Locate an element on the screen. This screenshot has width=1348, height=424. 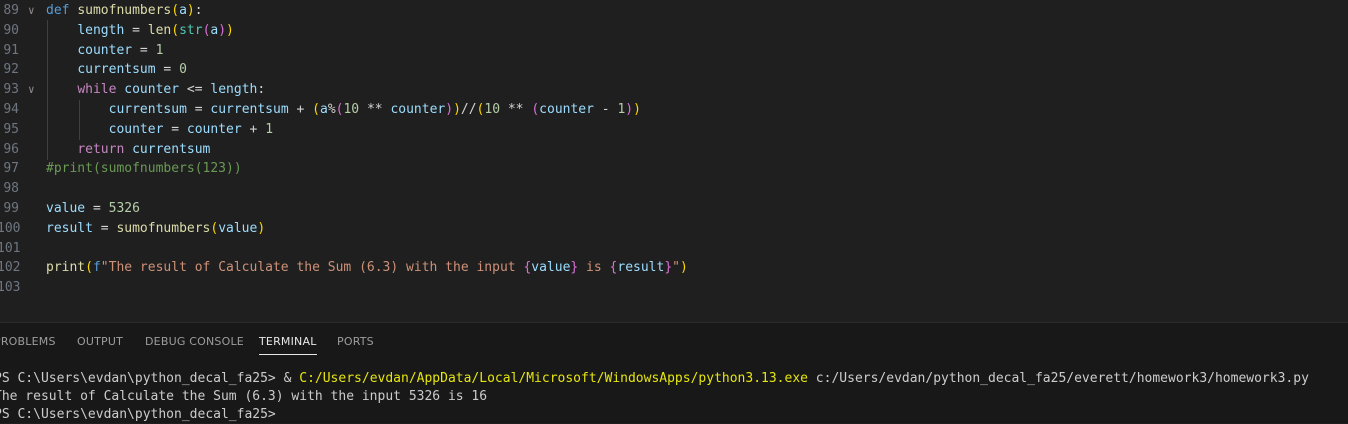
code-line: 103 is located at coordinates (674, 288).